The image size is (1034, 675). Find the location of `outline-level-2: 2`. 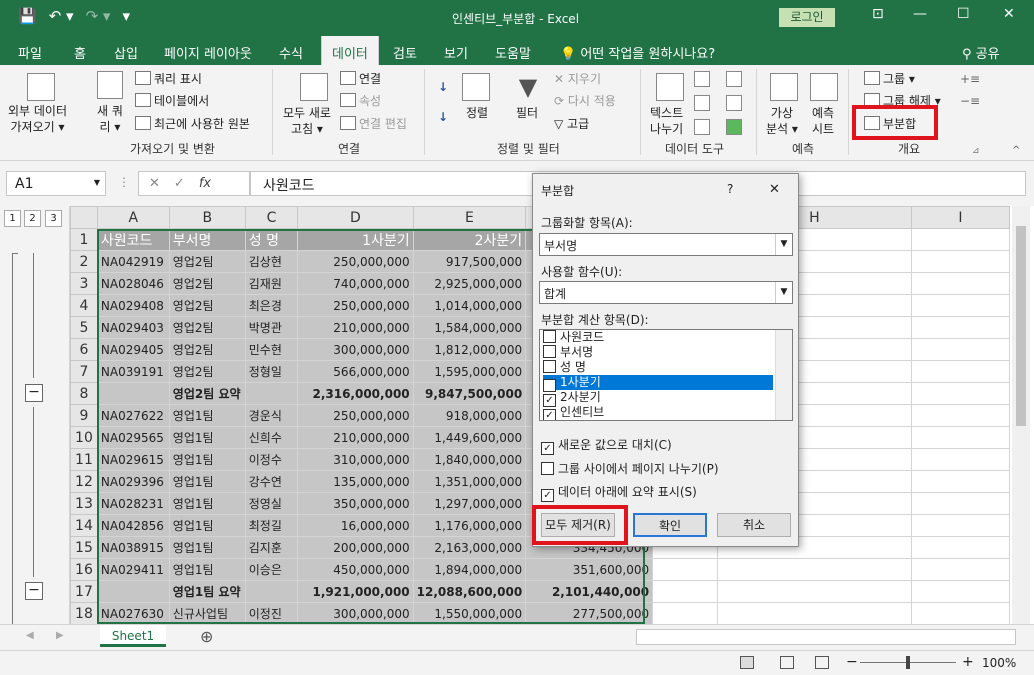

outline-level-2: 2 is located at coordinates (32, 218).